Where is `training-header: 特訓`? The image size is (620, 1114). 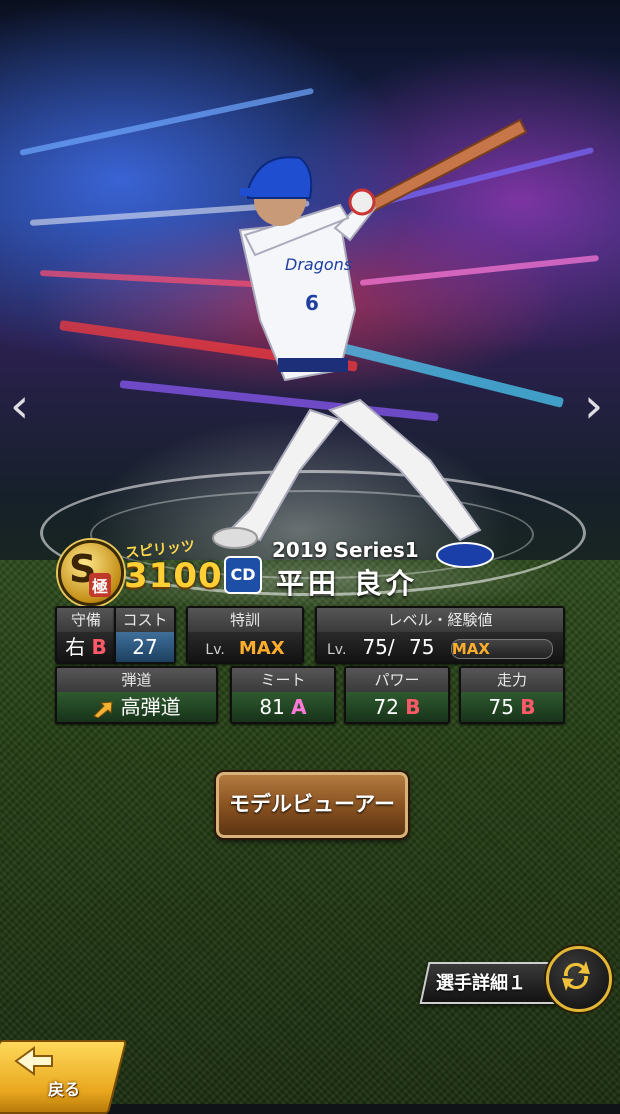 training-header: 特訓 is located at coordinates (245, 620).